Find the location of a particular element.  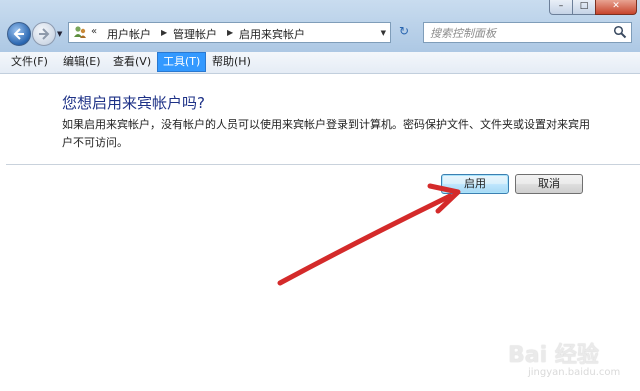

red-arrow-annotation is located at coordinates (369, 234).